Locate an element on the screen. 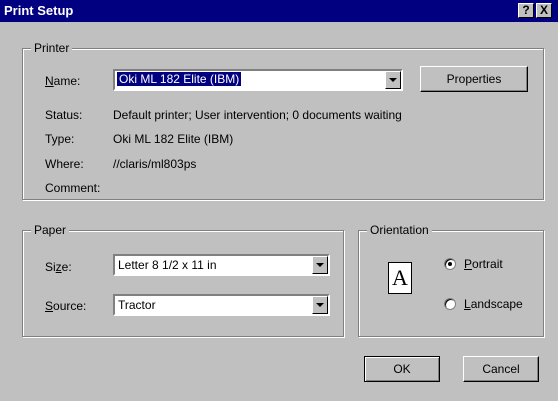 This screenshot has height=401, width=558. orientation-group: Orientation is located at coordinates (451, 280).